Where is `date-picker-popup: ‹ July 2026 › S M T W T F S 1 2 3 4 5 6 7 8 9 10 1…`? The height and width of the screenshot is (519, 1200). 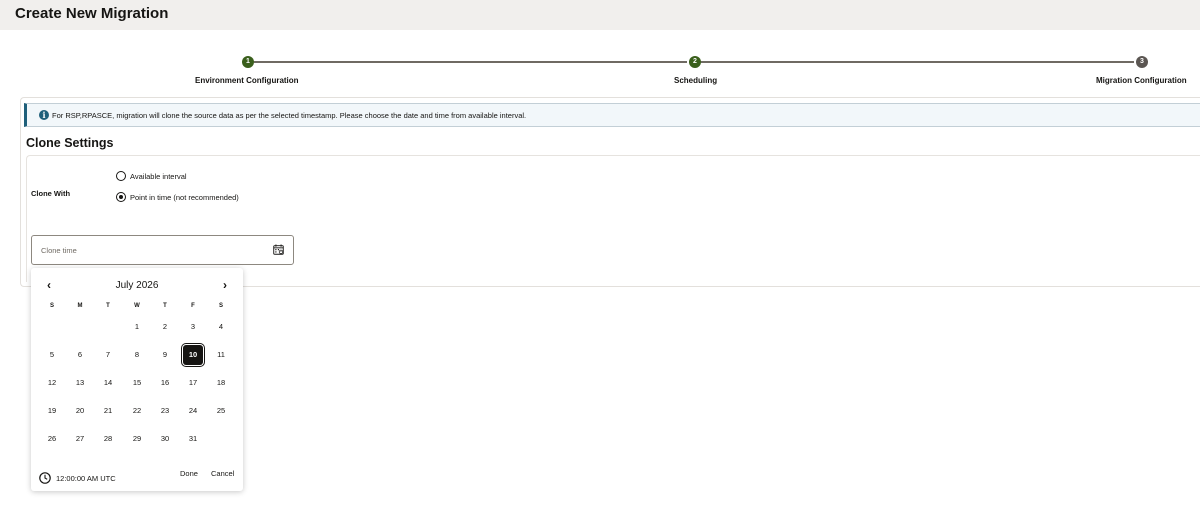 date-picker-popup: ‹ July 2026 › S M T W T F S 1 2 3 4 5 6 7 8 9 10 1… is located at coordinates (137, 379).